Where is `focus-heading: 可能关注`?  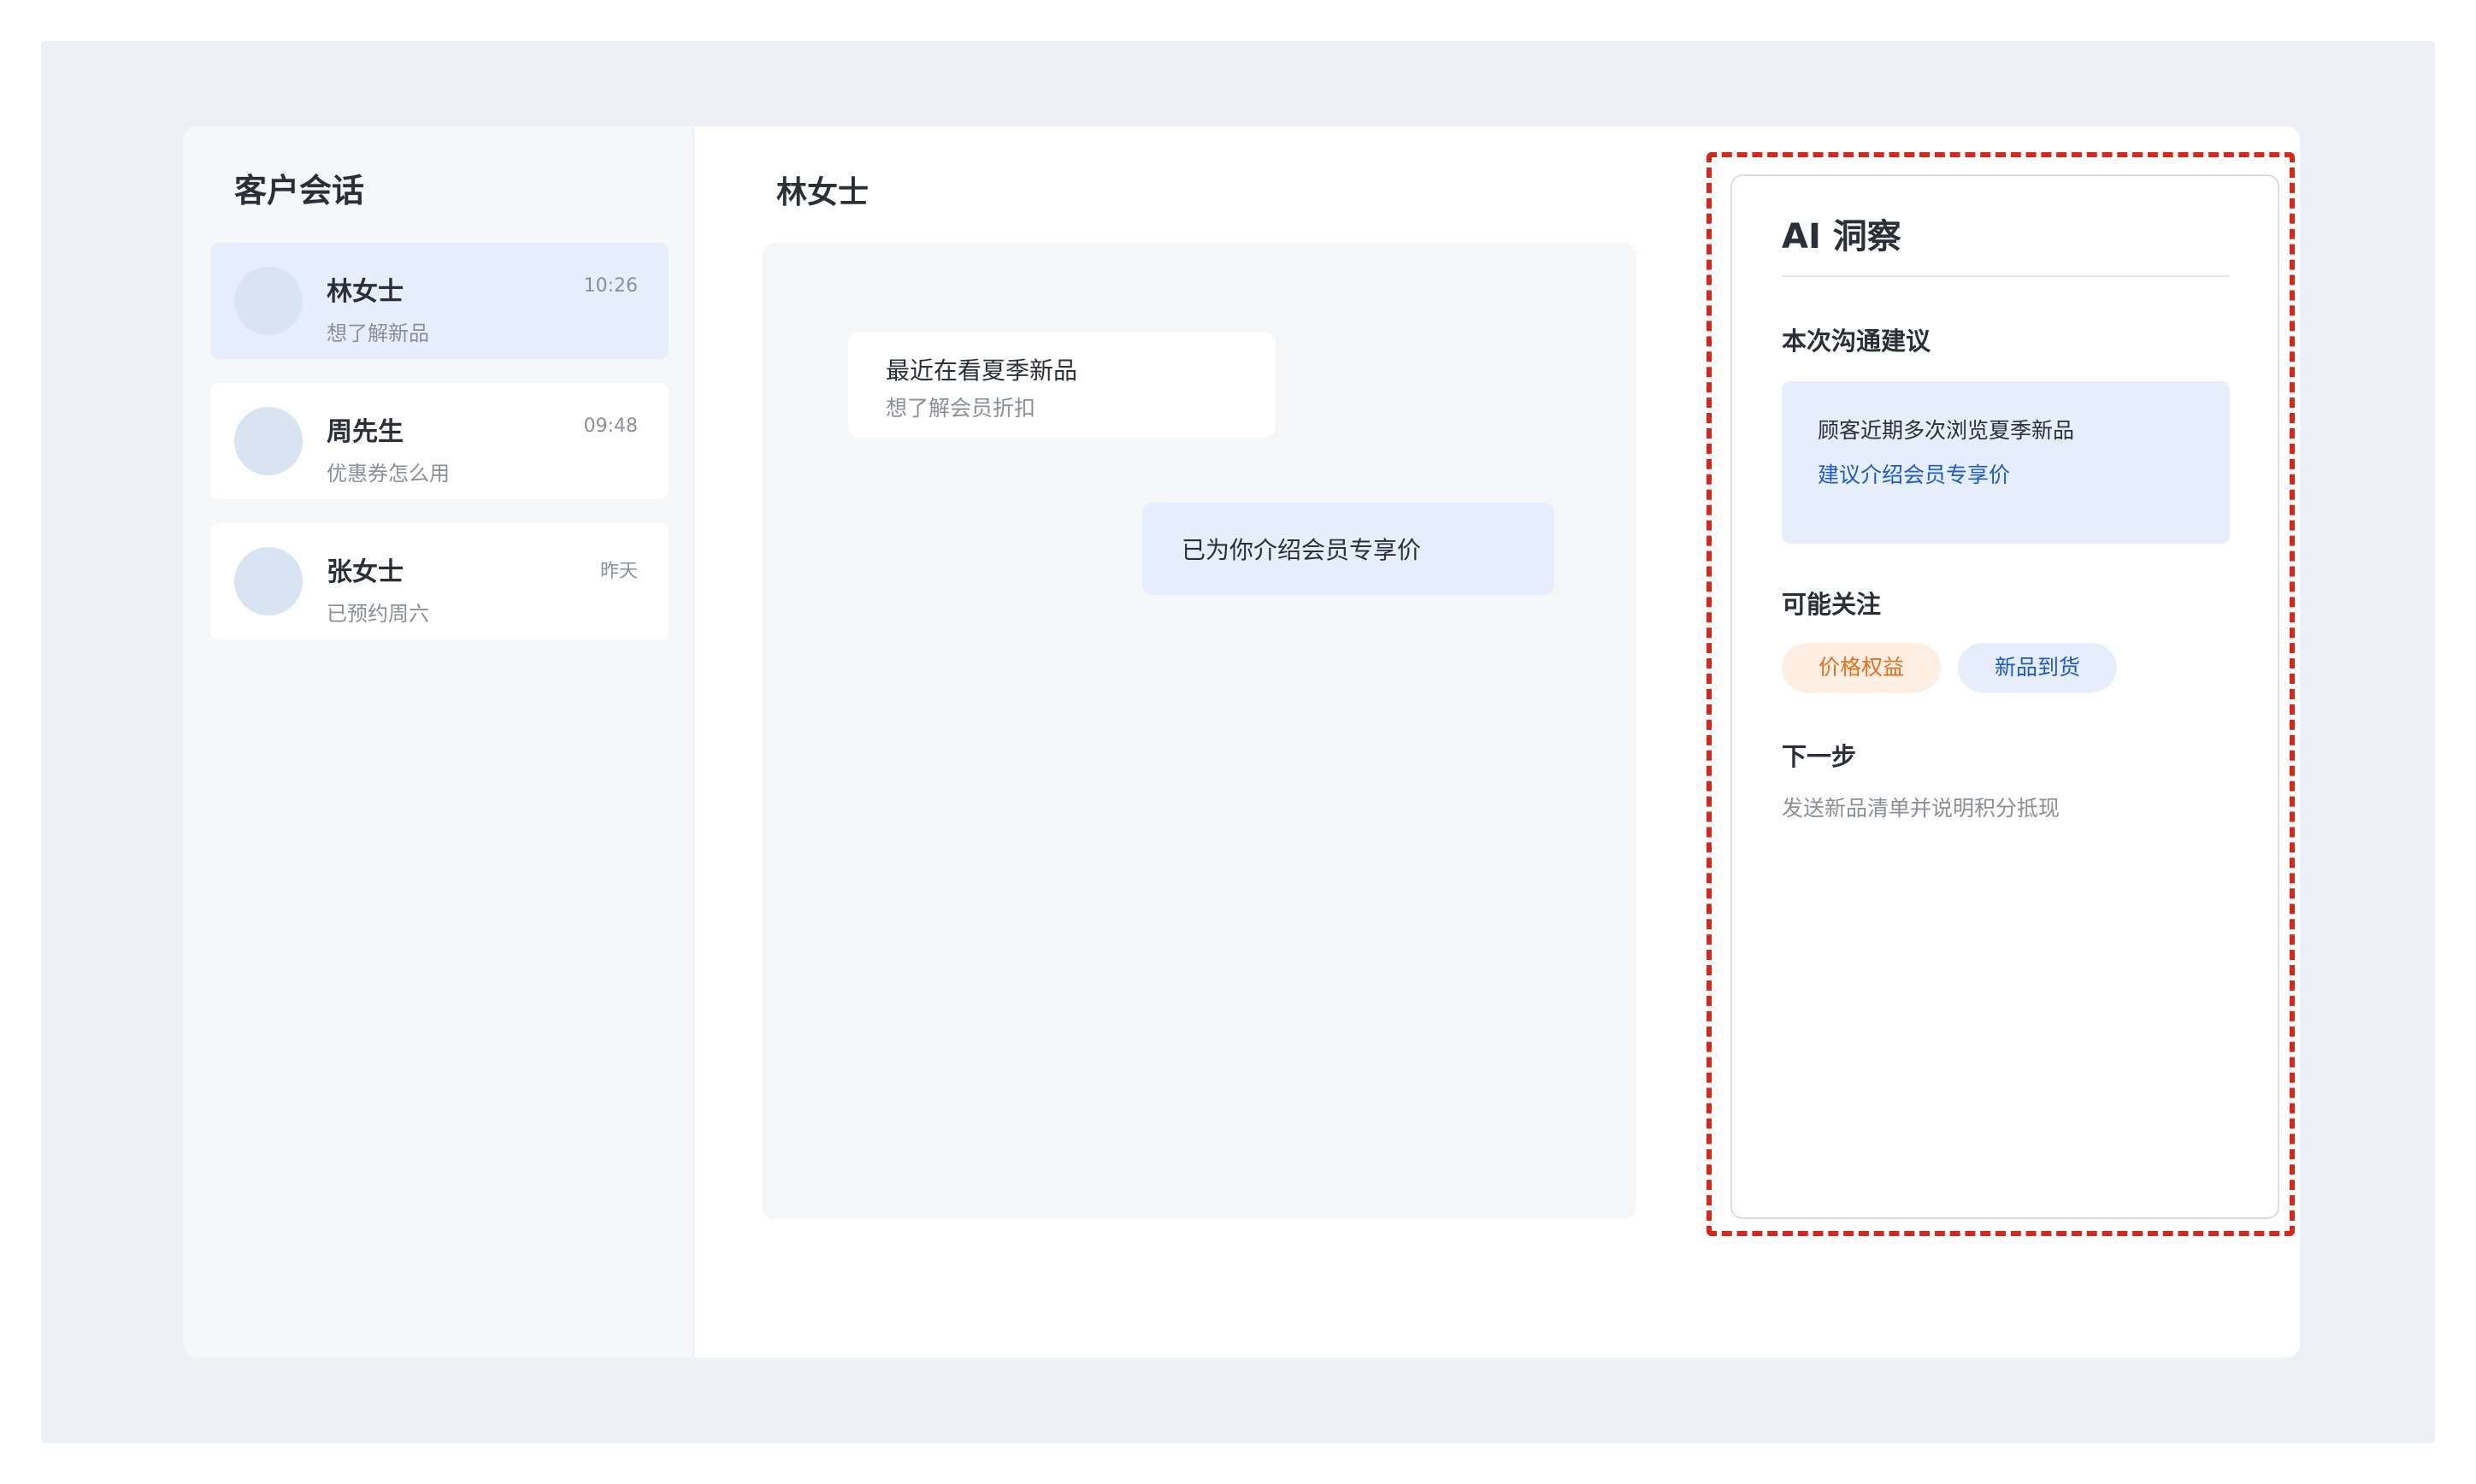
focus-heading: 可能关注 is located at coordinates (1832, 604).